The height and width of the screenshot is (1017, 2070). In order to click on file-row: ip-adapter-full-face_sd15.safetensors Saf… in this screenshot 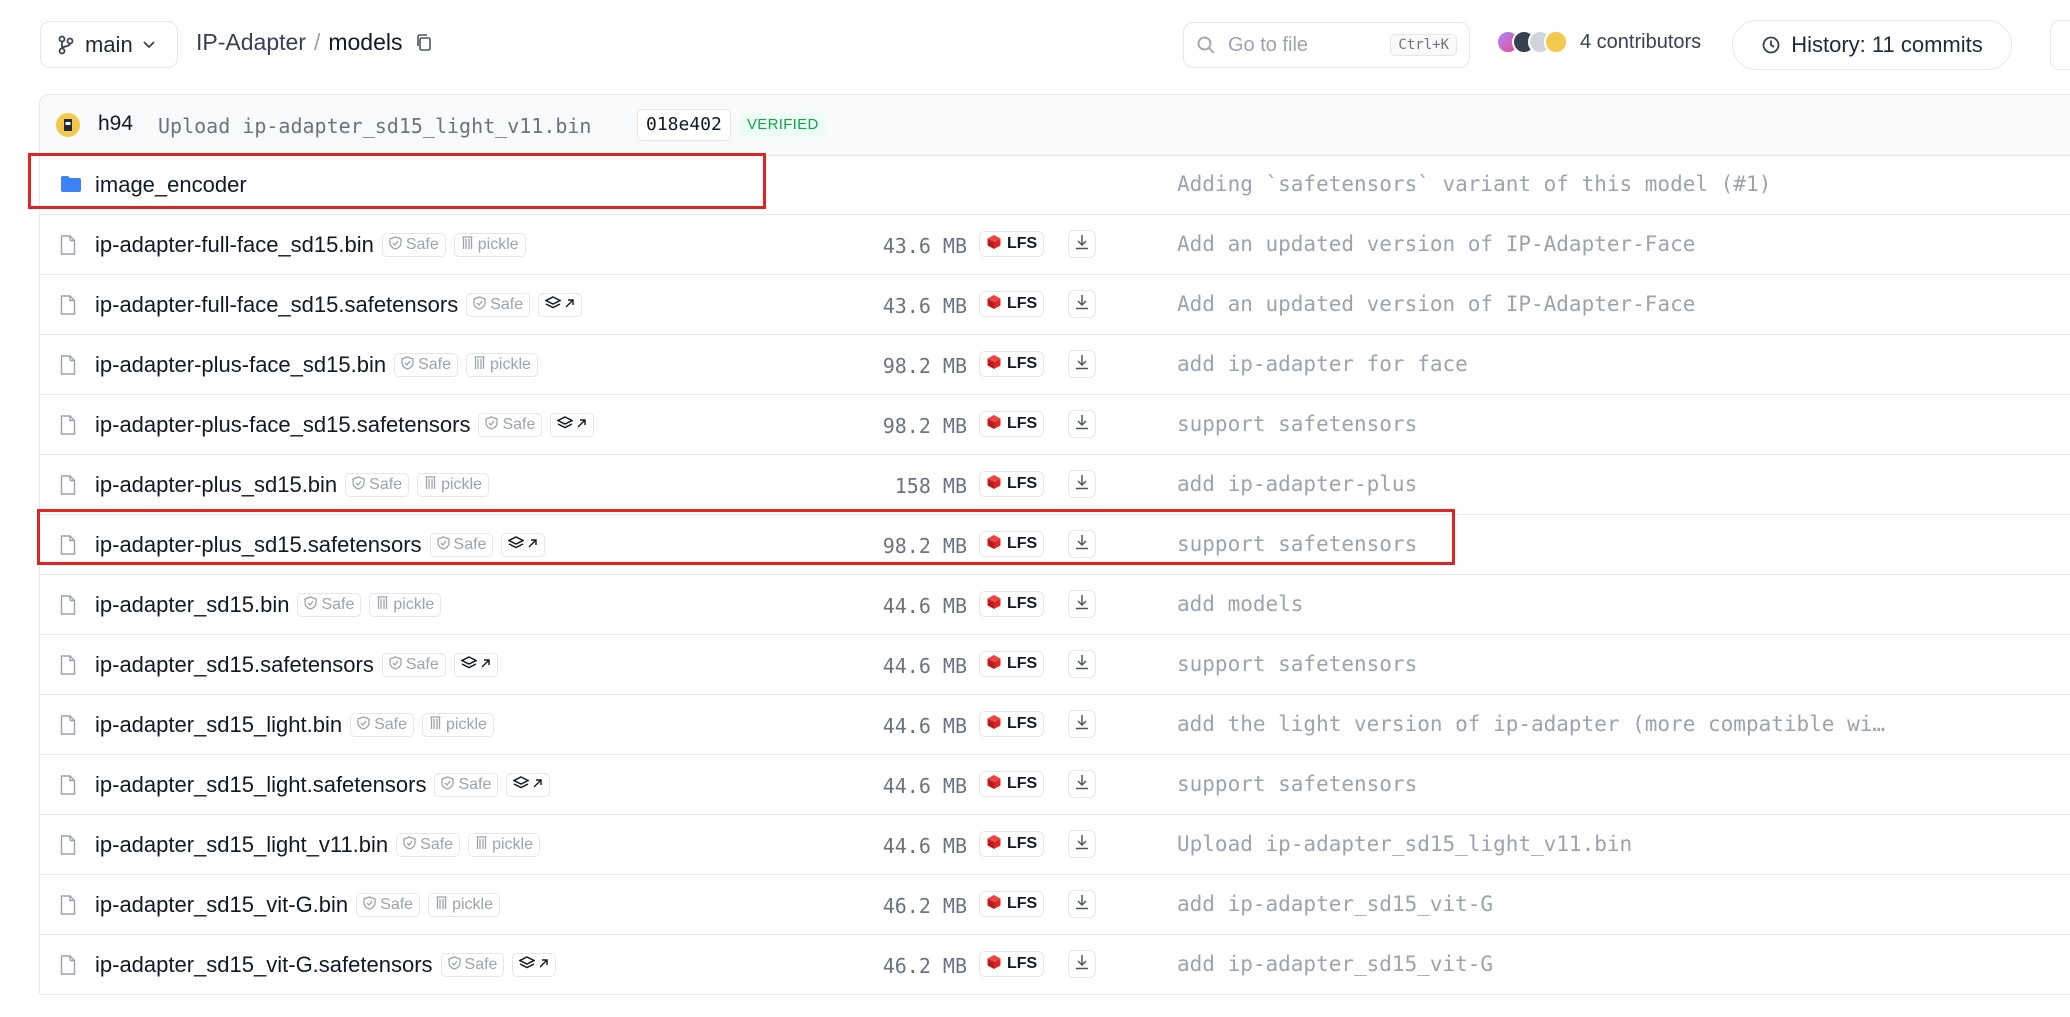, I will do `click(1055, 305)`.